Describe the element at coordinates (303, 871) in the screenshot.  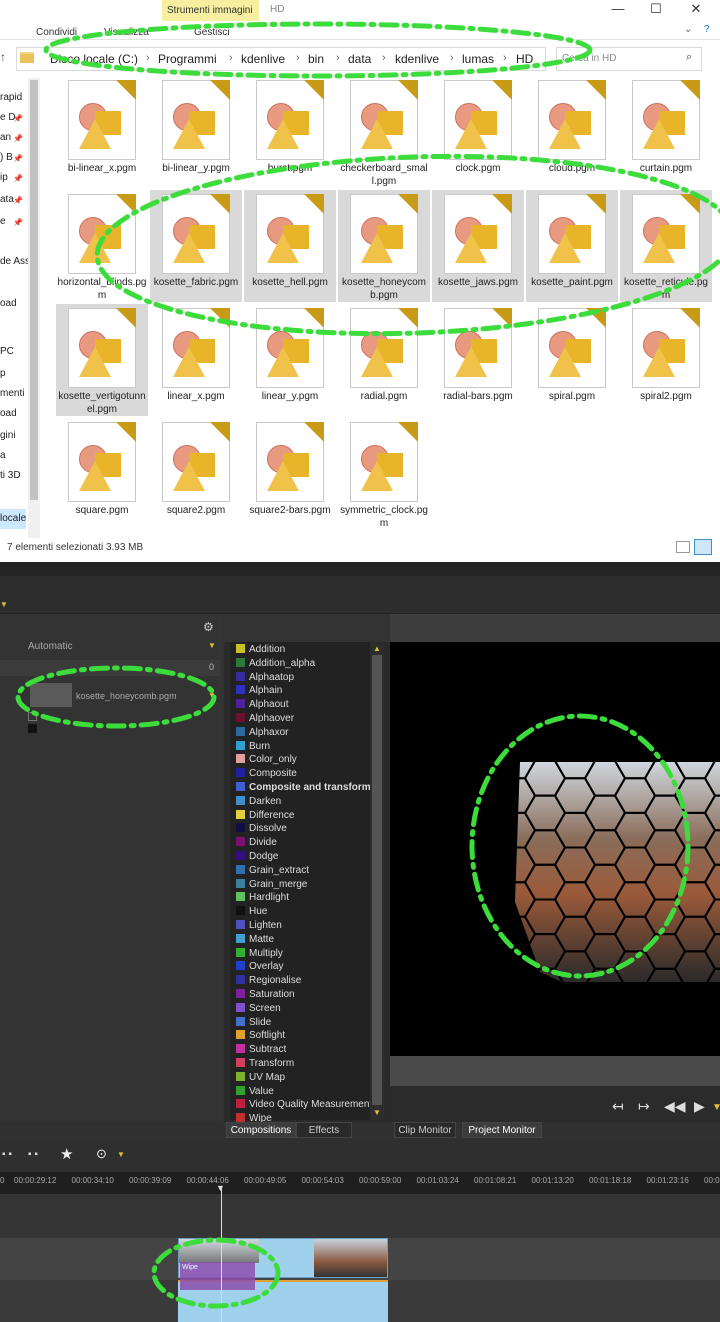
I see `effect-list-item: Grain_extract` at that location.